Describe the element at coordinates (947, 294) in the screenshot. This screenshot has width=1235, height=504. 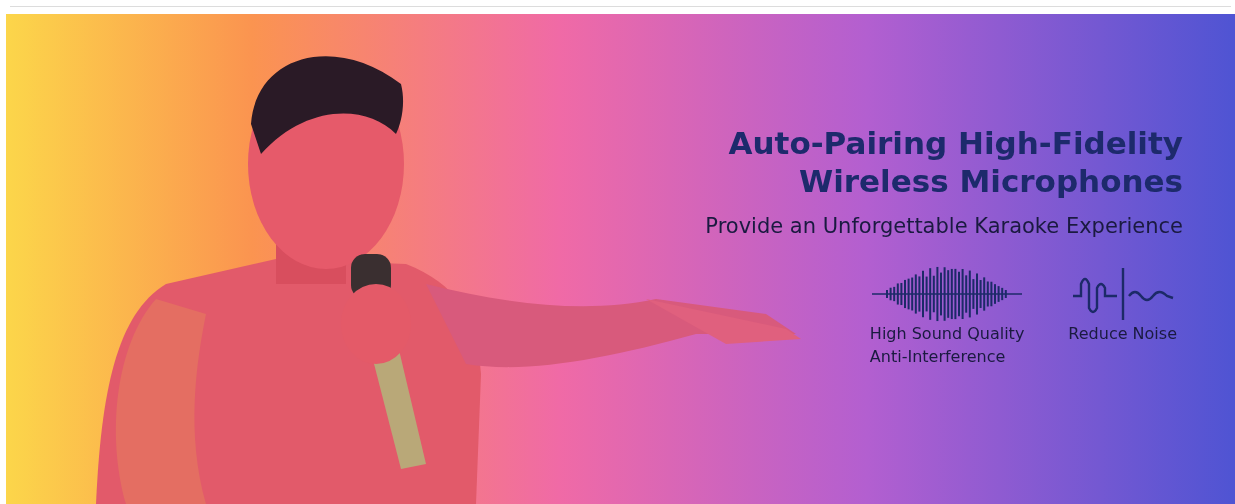
I see `sound-wave-icon` at that location.